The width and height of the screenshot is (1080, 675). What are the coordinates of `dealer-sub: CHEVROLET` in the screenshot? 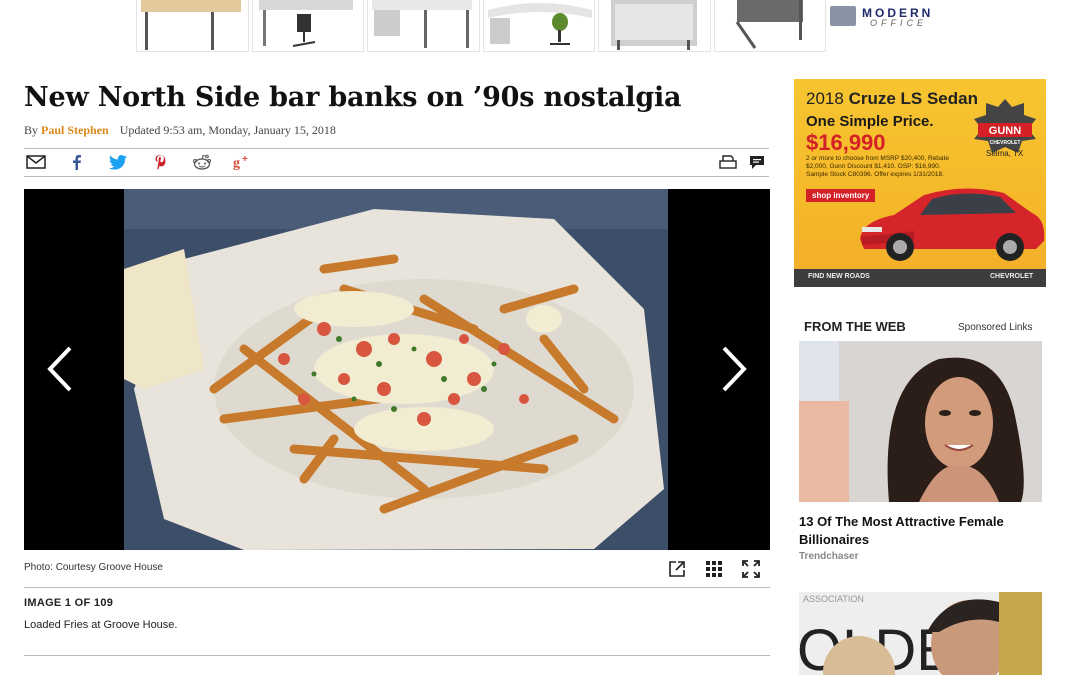 It's located at (1005, 143).